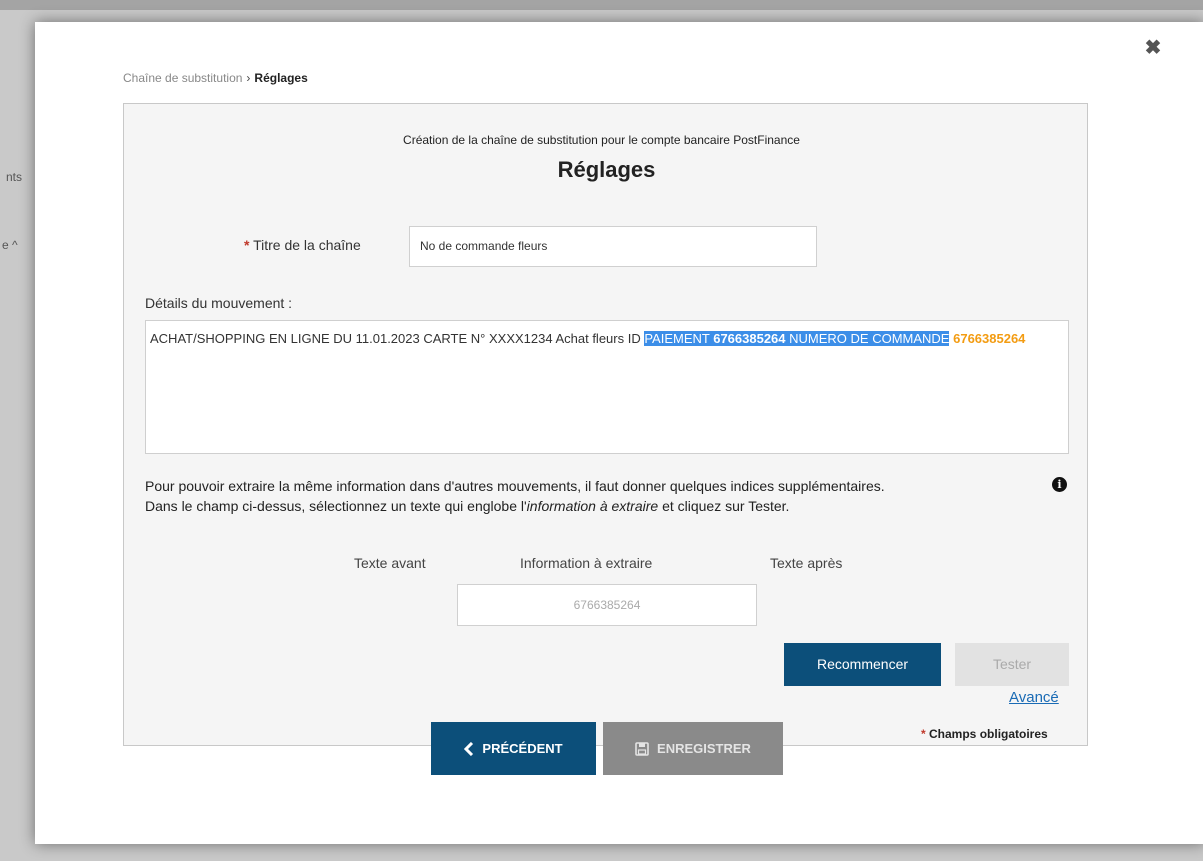 The image size is (1203, 861). Describe the element at coordinates (10, 245) in the screenshot. I see `background-fragment: e ^` at that location.